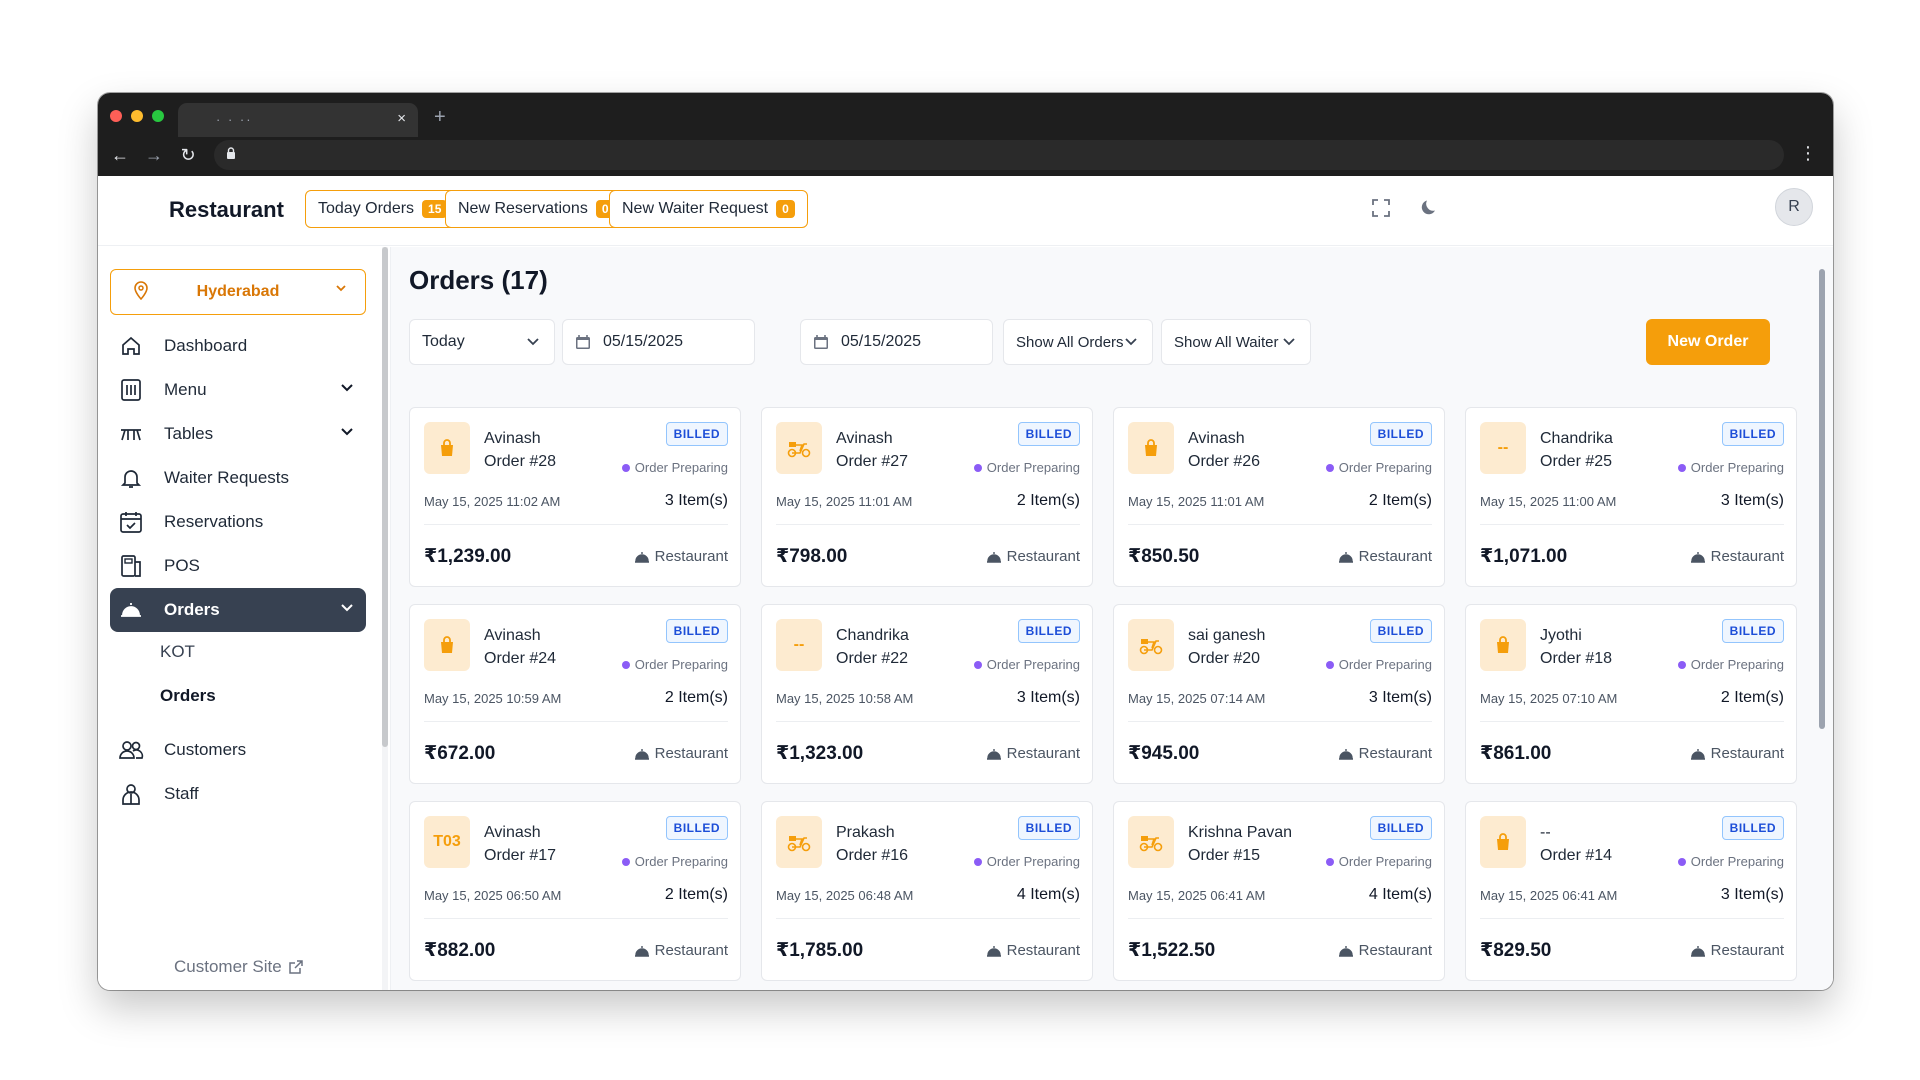  What do you see at coordinates (298, 120) in the screenshot?
I see `browser-tab: · · ·· ×` at bounding box center [298, 120].